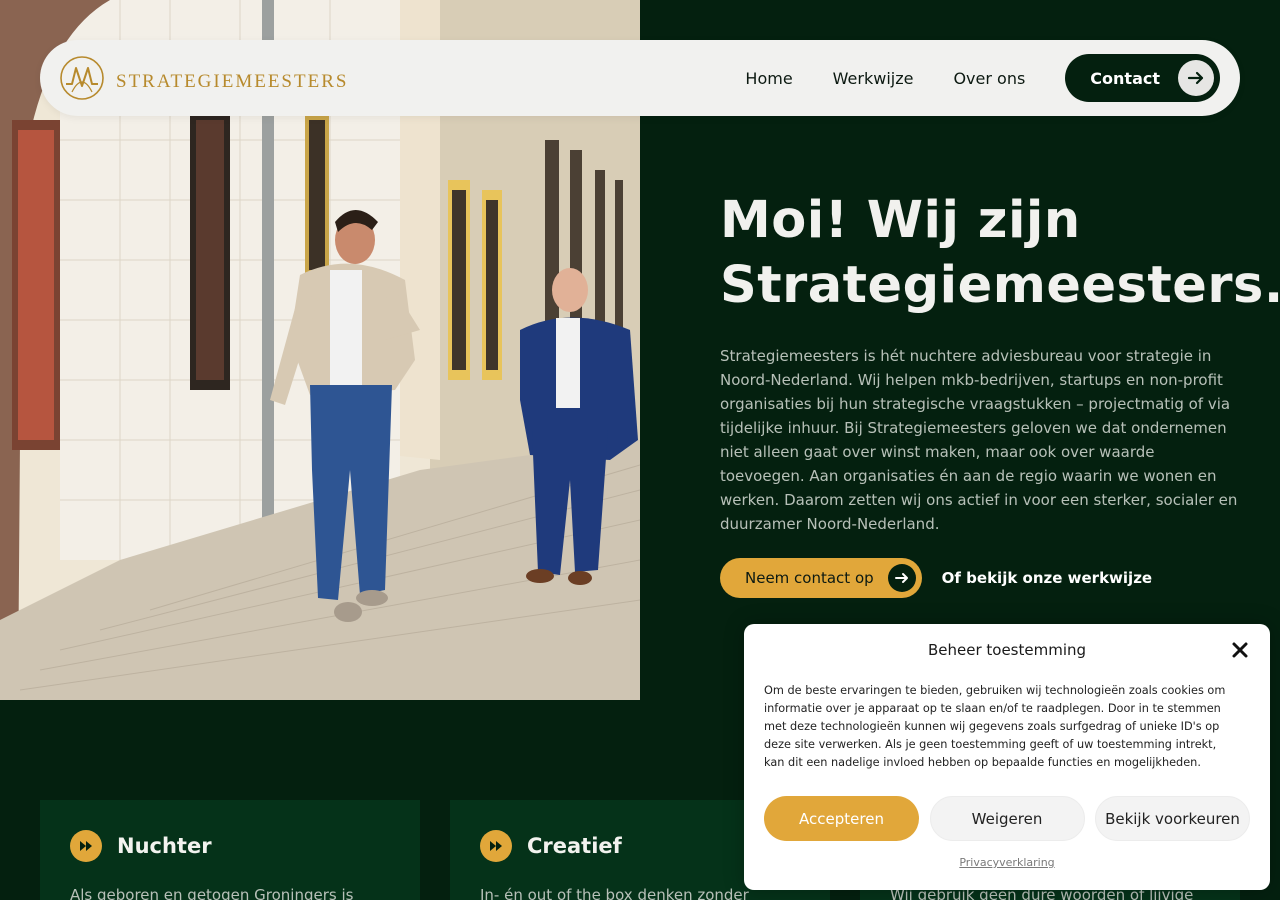  I want to click on deny-button: Weigeren, so click(1007, 818).